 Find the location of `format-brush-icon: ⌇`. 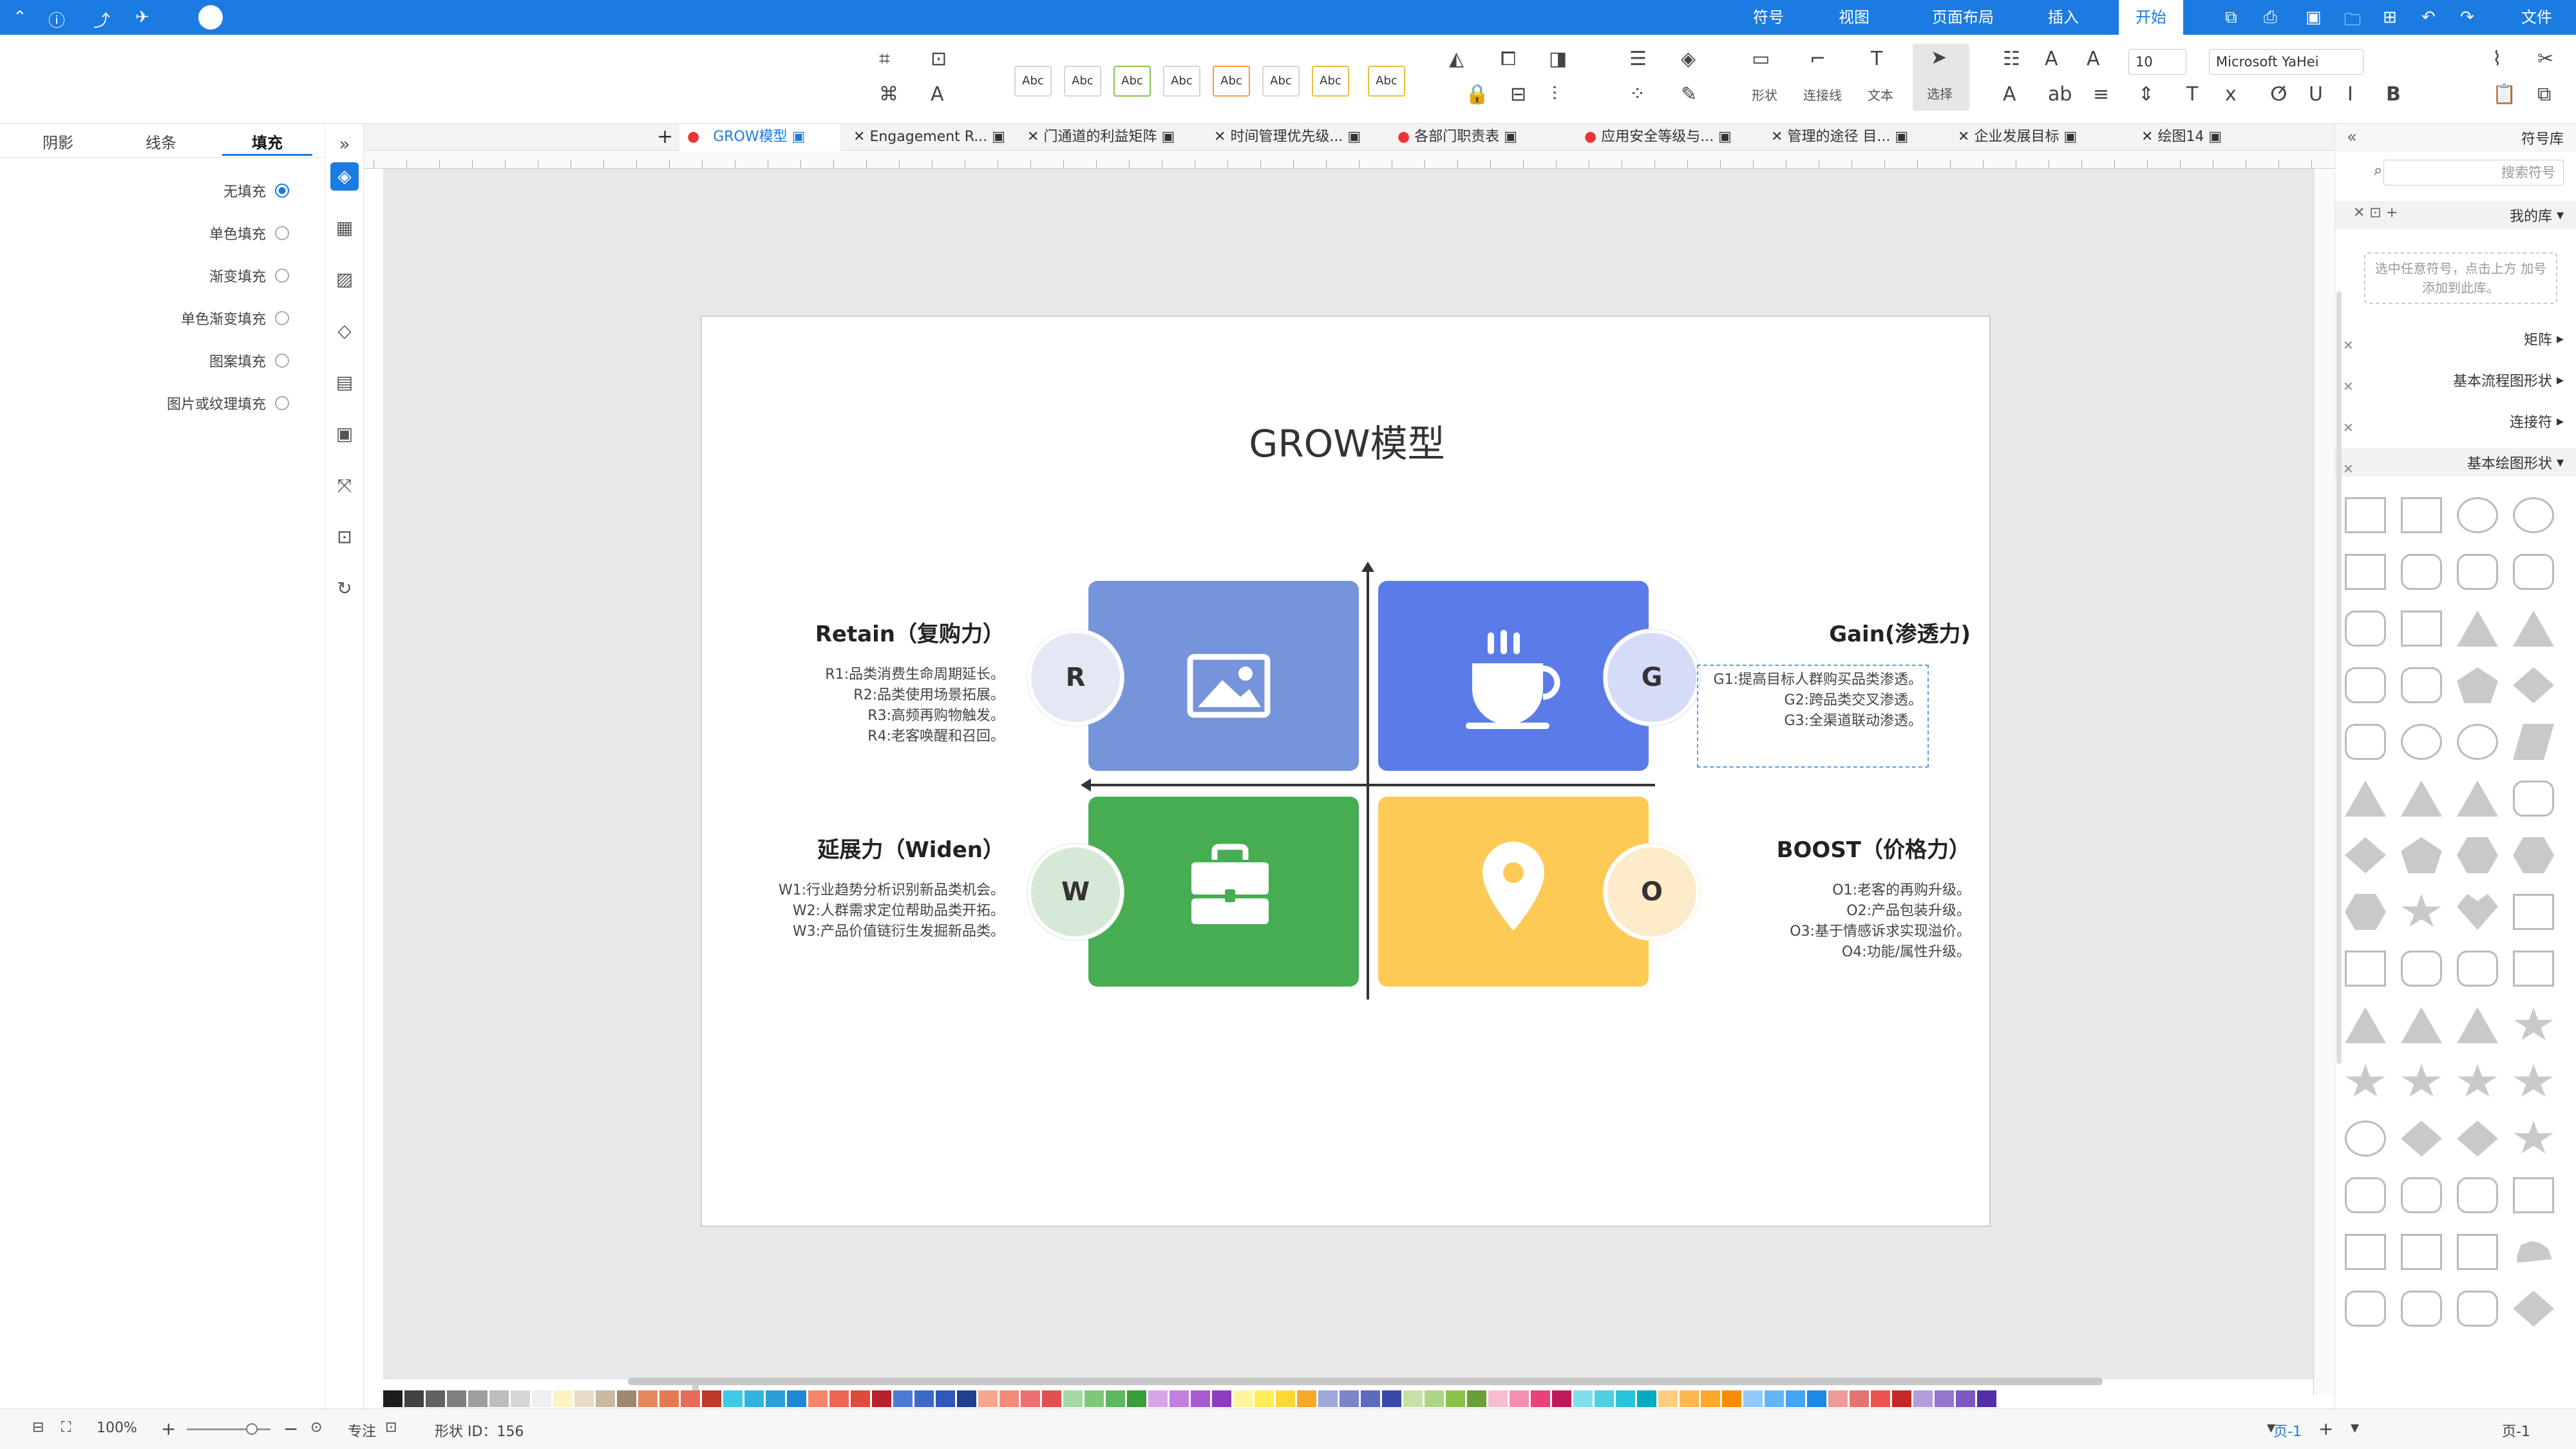

format-brush-icon: ⌇ is located at coordinates (2497, 59).